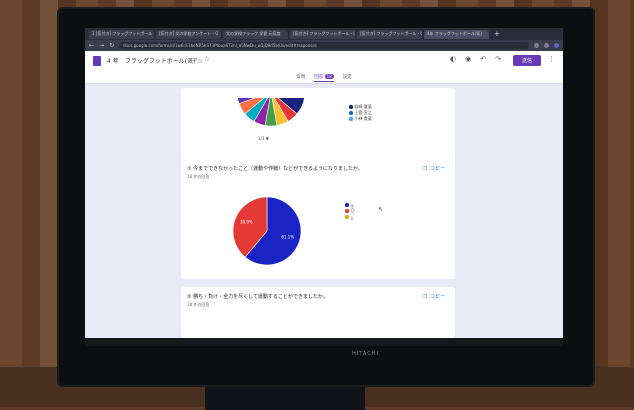  I want to click on response-count-badge: 18, so click(329, 76).